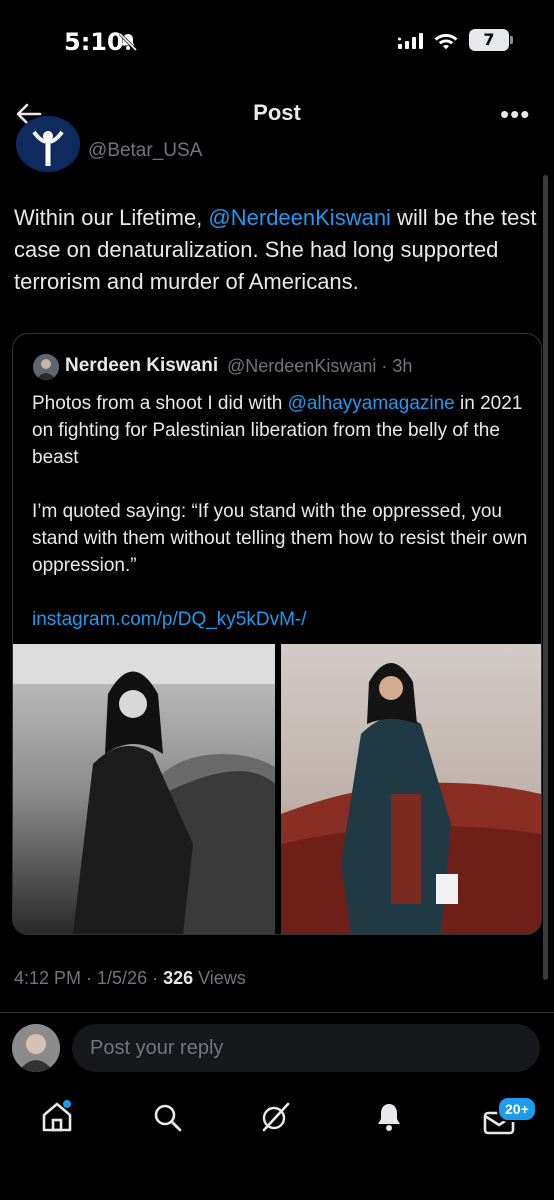 Image resolution: width=554 pixels, height=1200 pixels. Describe the element at coordinates (299, 217) in the screenshot. I see `mention-link: @NerdeenKiswani` at that location.